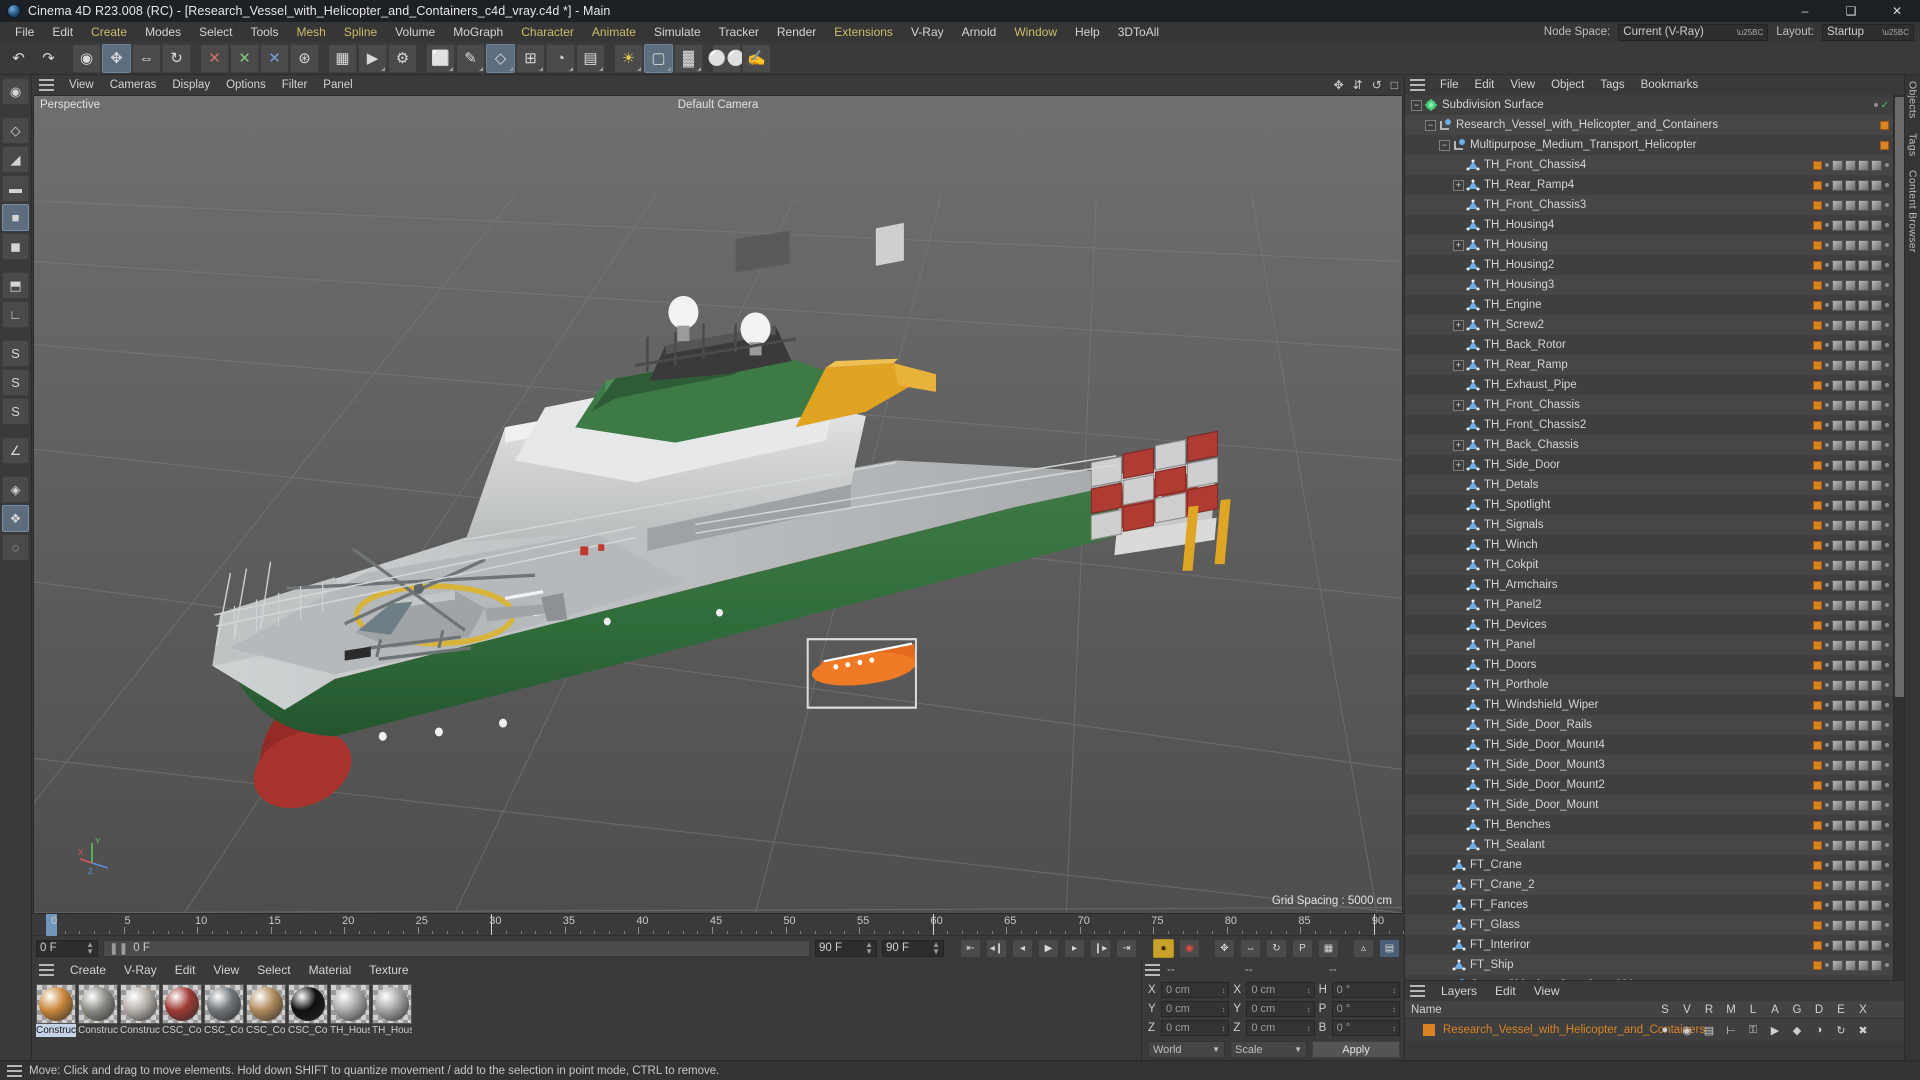 The height and width of the screenshot is (1080, 1920). I want to click on record-active-objects-button: ◉, so click(1189, 948).